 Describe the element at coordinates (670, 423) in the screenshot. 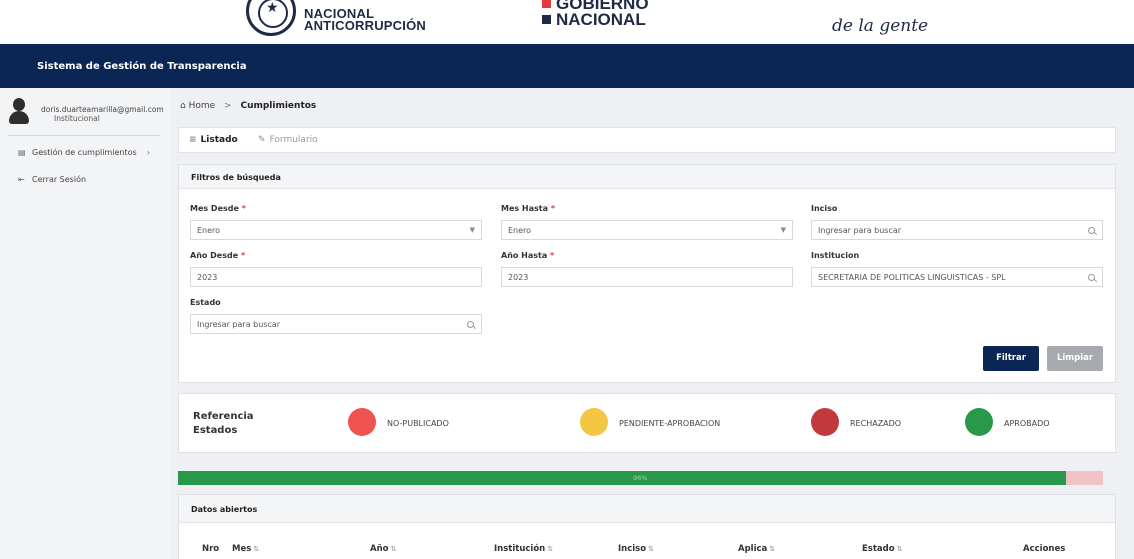

I see `status-label-pendiente-aprobacion: PENDIENTE-APROBACION` at that location.